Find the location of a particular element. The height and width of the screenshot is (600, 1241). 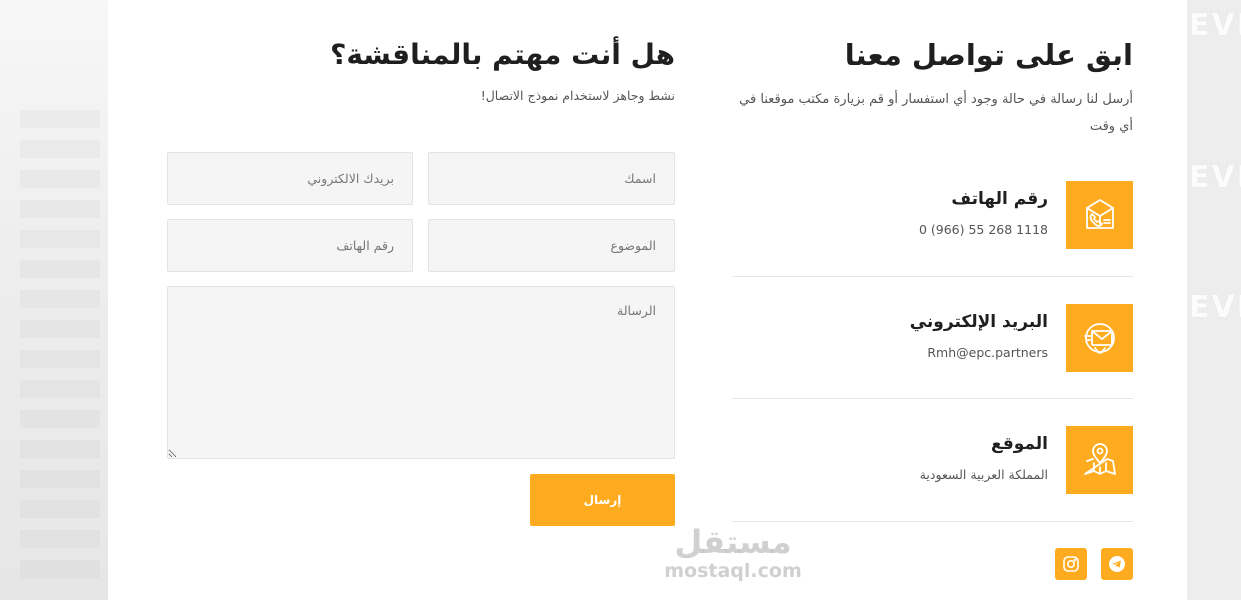

background-image-right: EVER EVER EVER is located at coordinates (1214, 300).